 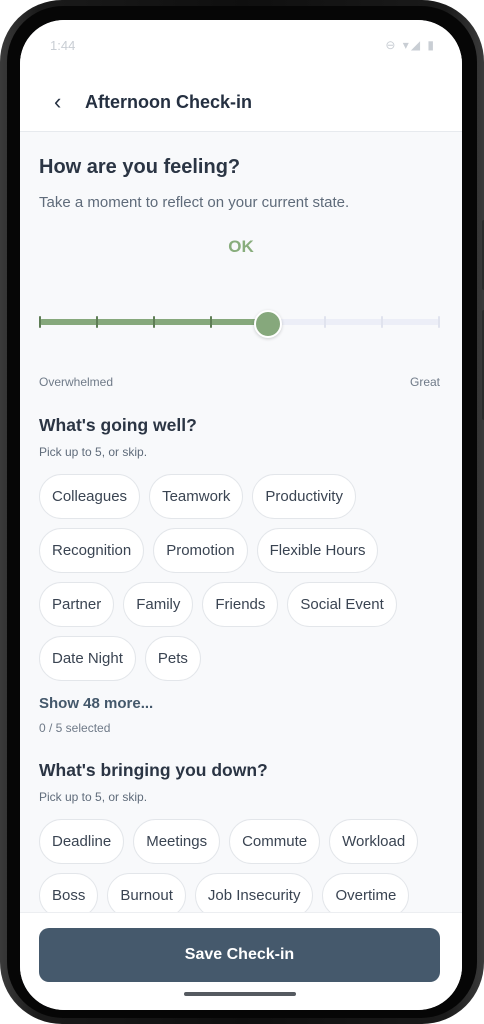 What do you see at coordinates (267, 324) in the screenshot?
I see `slider-thumb` at bounding box center [267, 324].